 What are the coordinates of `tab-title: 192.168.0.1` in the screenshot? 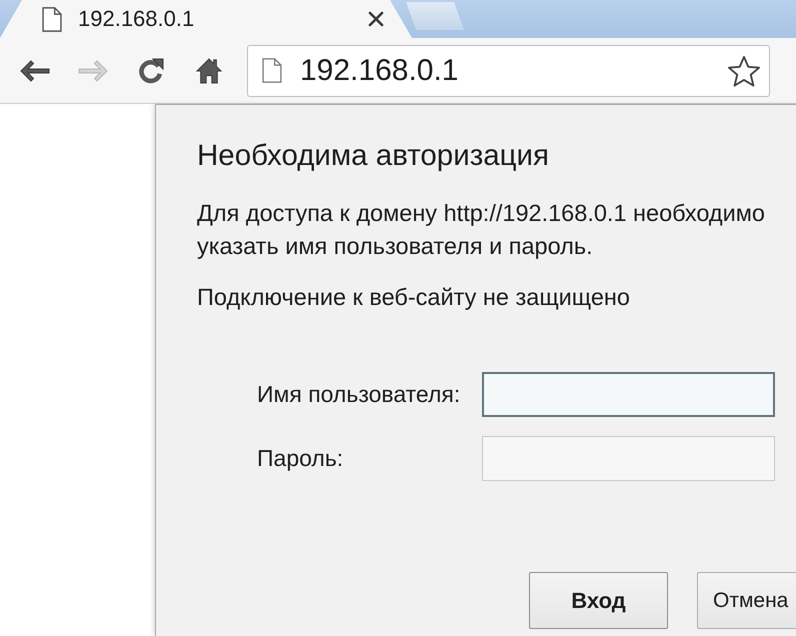 It's located at (137, 19).